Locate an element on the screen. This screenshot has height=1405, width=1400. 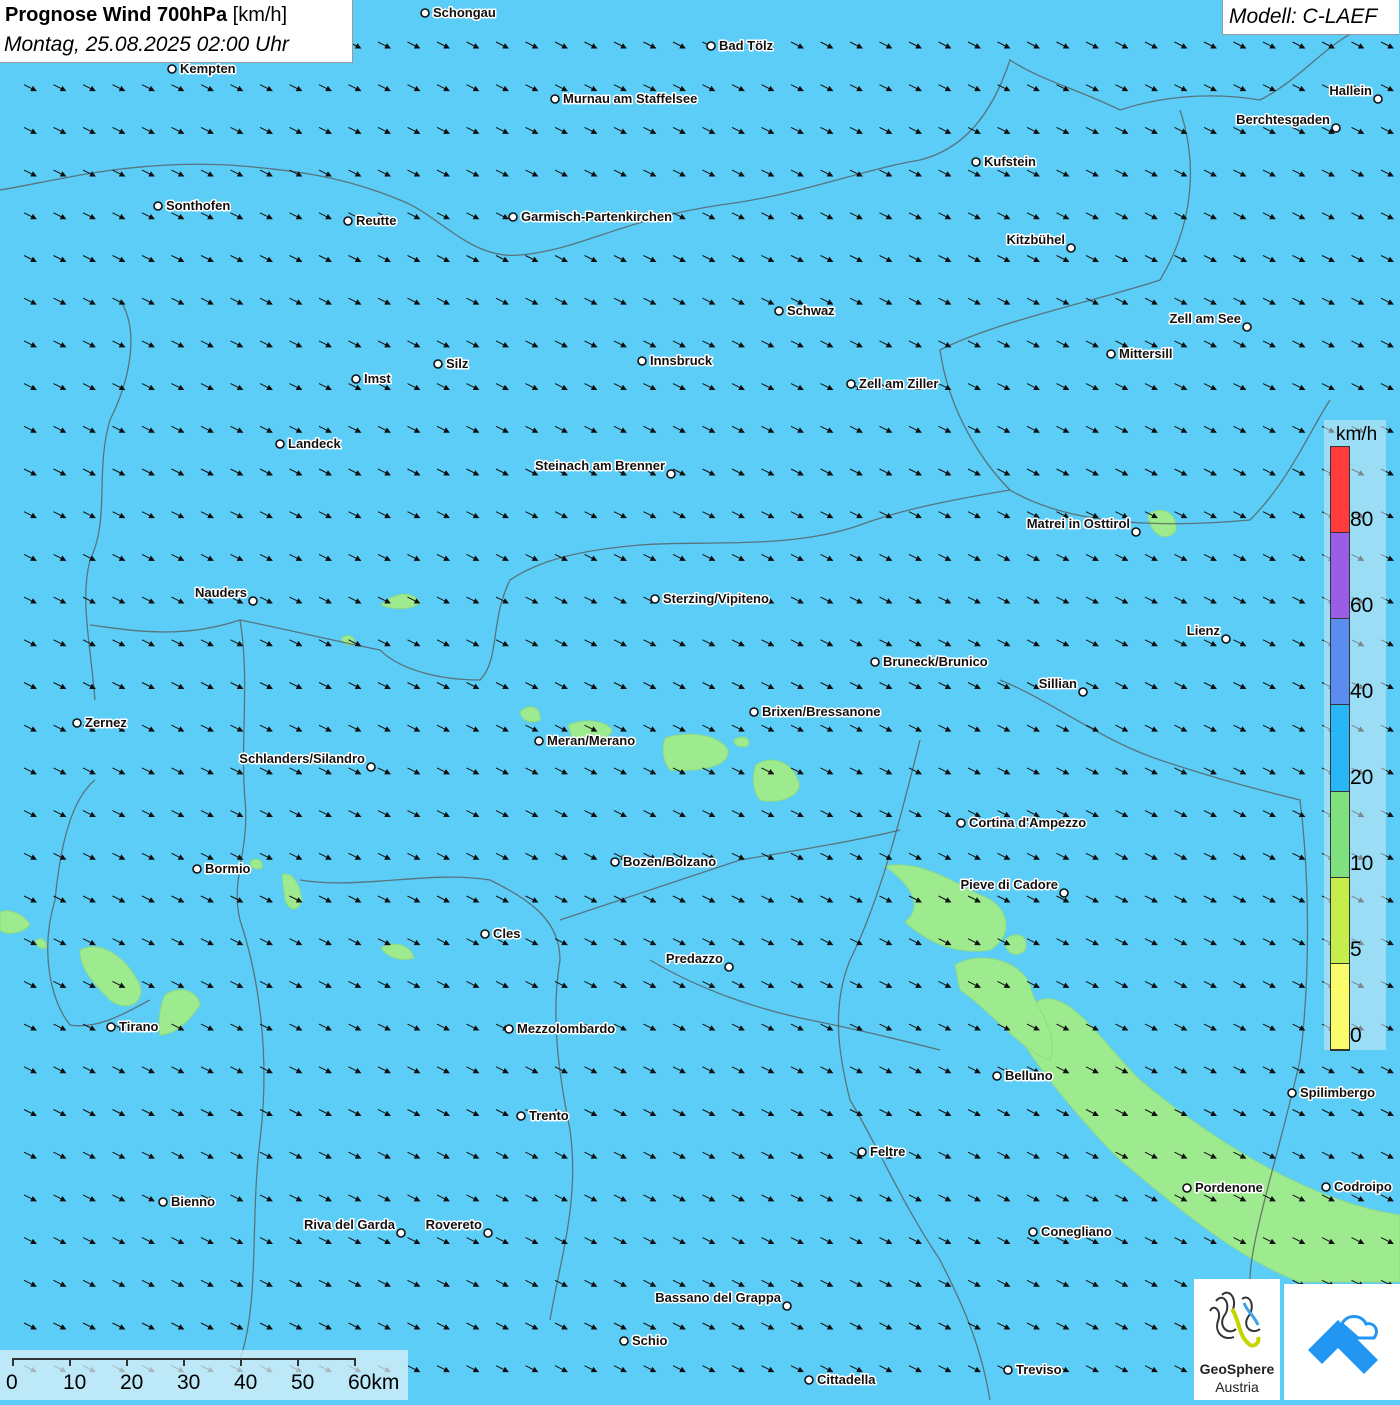
map-title: Prognose Wind 700hPa [km/h] is located at coordinates (146, 15).